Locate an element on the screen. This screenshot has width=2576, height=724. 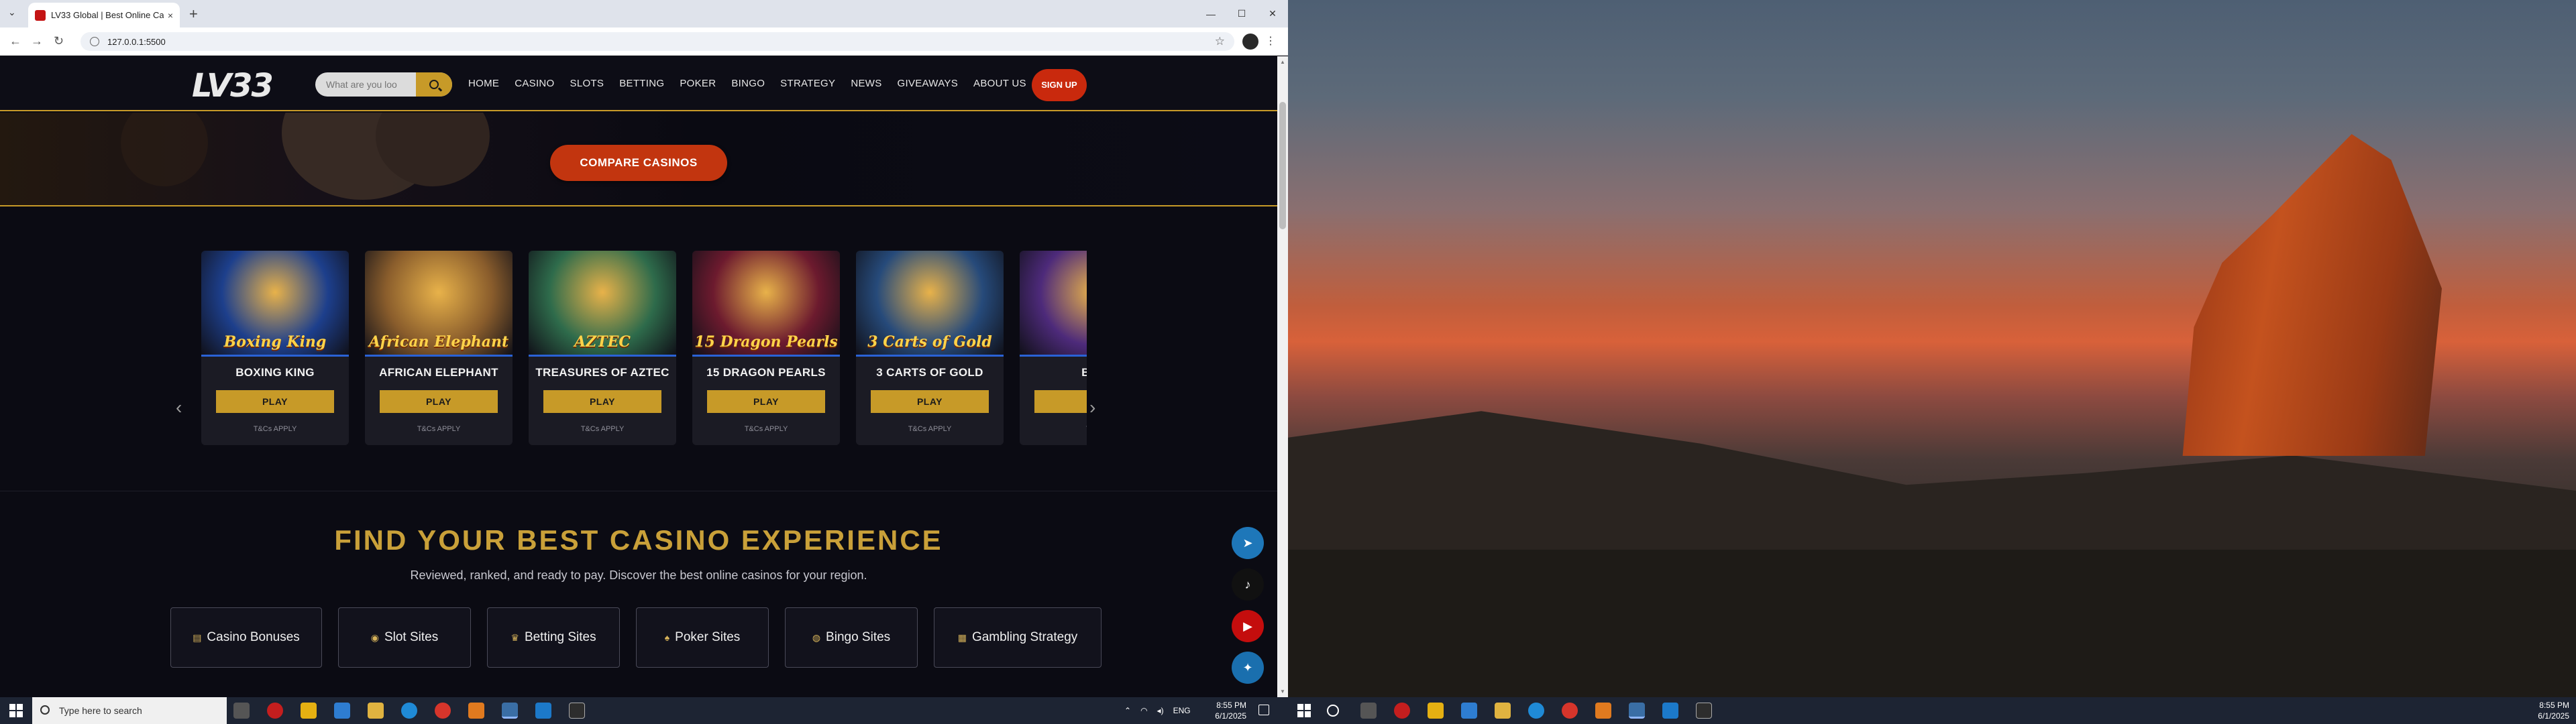
game-name: TREASURES OF AZTEC is located at coordinates (602, 372).